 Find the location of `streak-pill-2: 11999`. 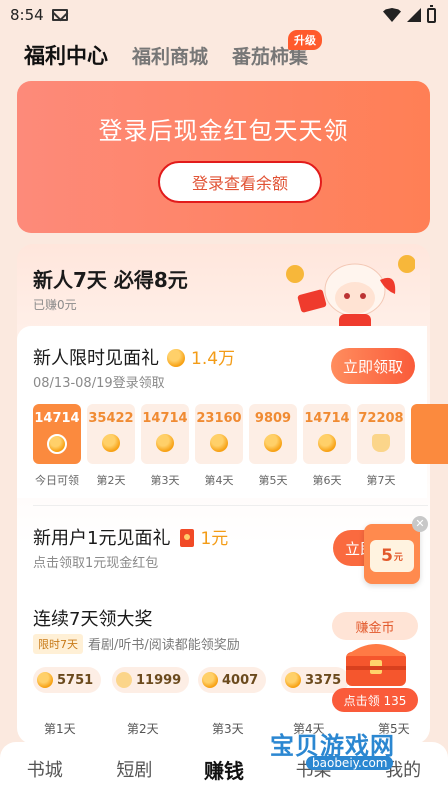

streak-pill-2: 11999 is located at coordinates (151, 680).